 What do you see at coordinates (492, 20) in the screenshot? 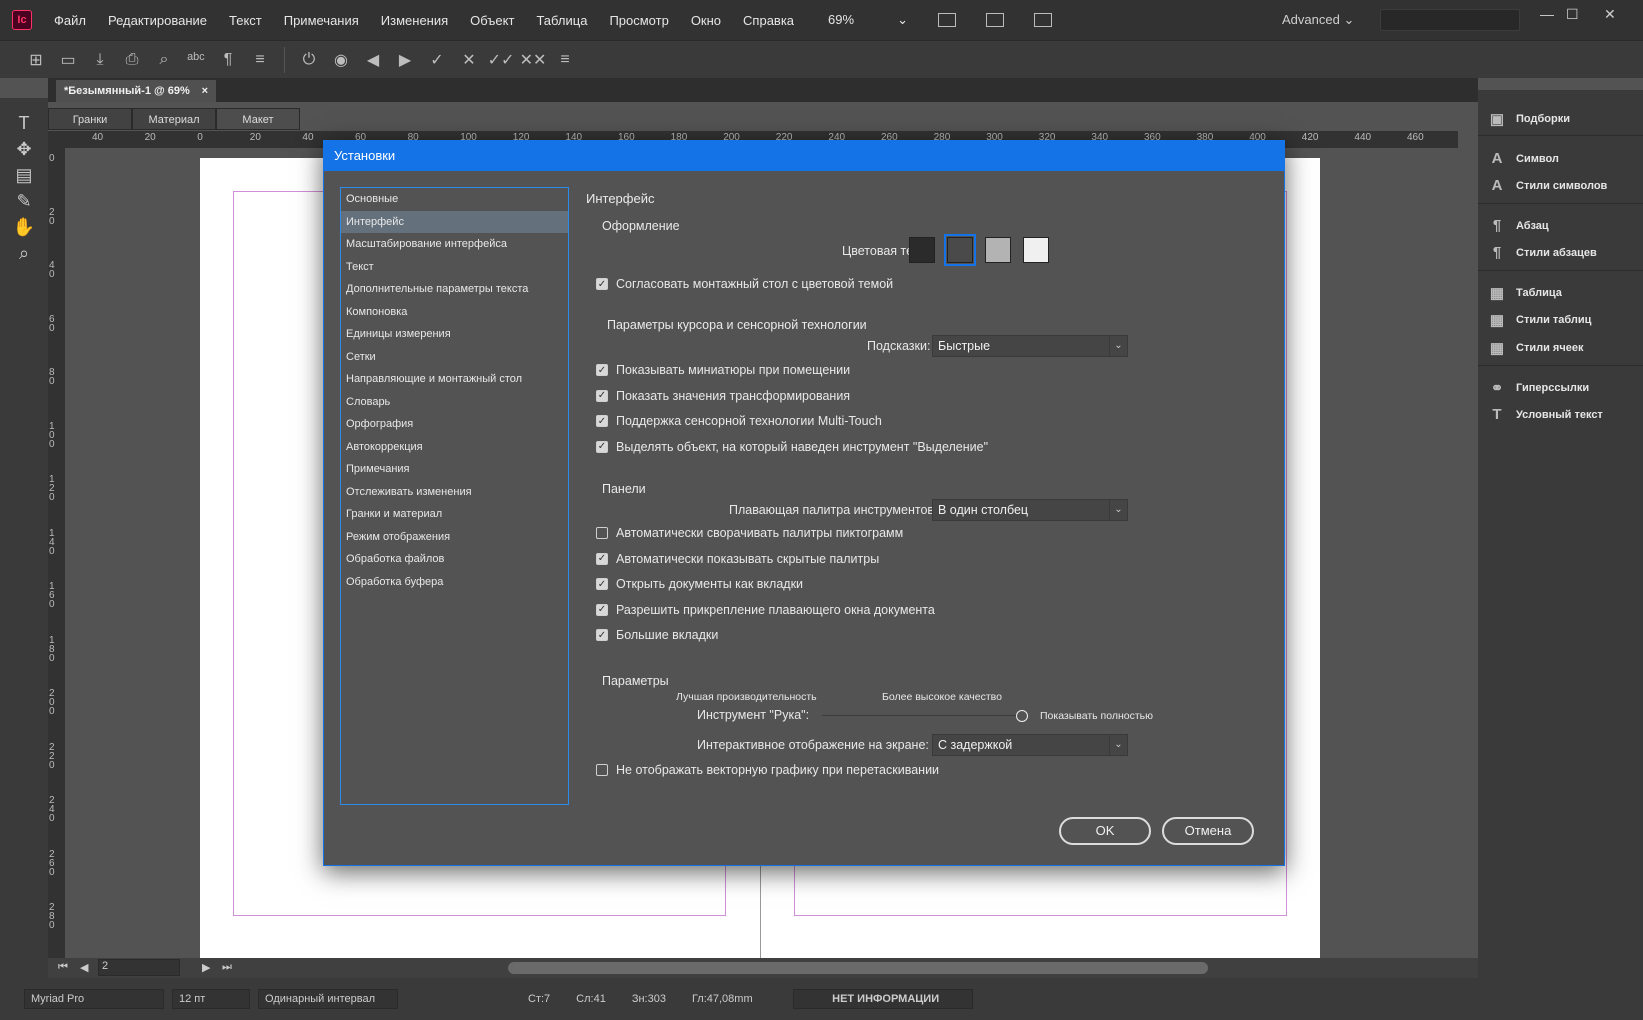
I see `menu-object: Объект` at bounding box center [492, 20].